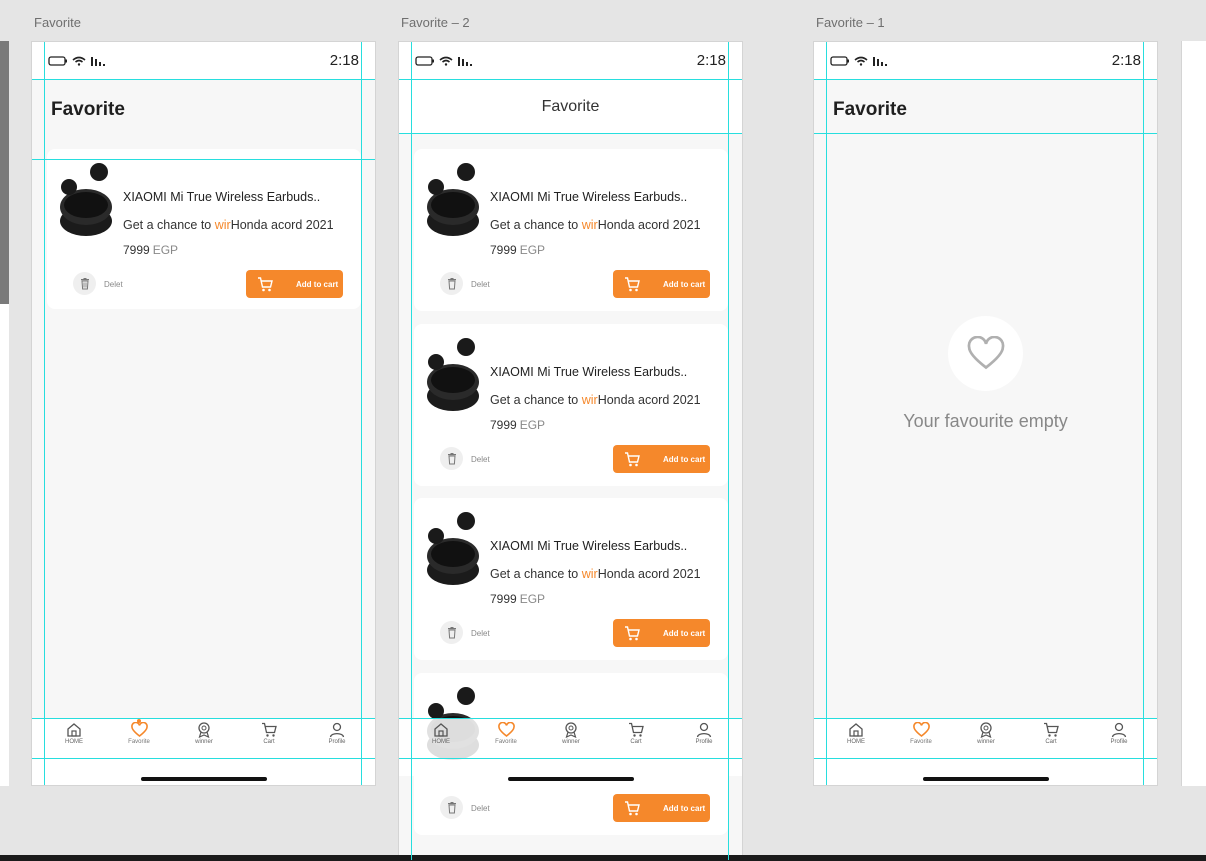 This screenshot has width=1206, height=861. I want to click on offscreen-artboard, so click(4, 545).